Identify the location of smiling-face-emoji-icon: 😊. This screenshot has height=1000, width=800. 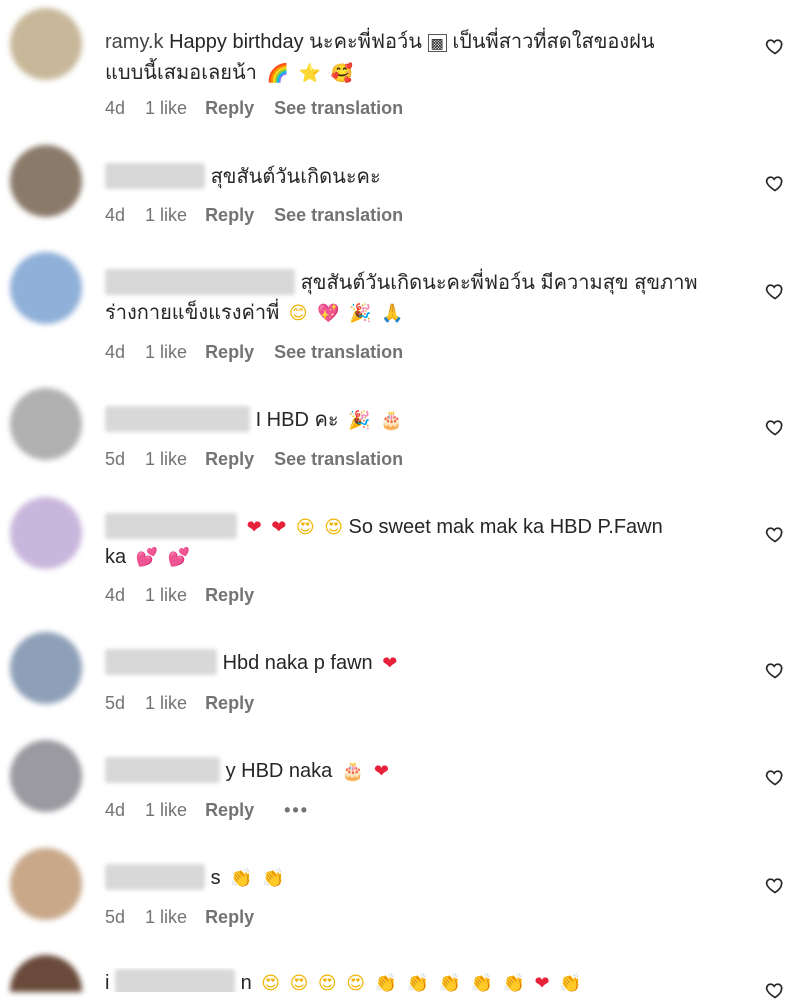
(298, 313).